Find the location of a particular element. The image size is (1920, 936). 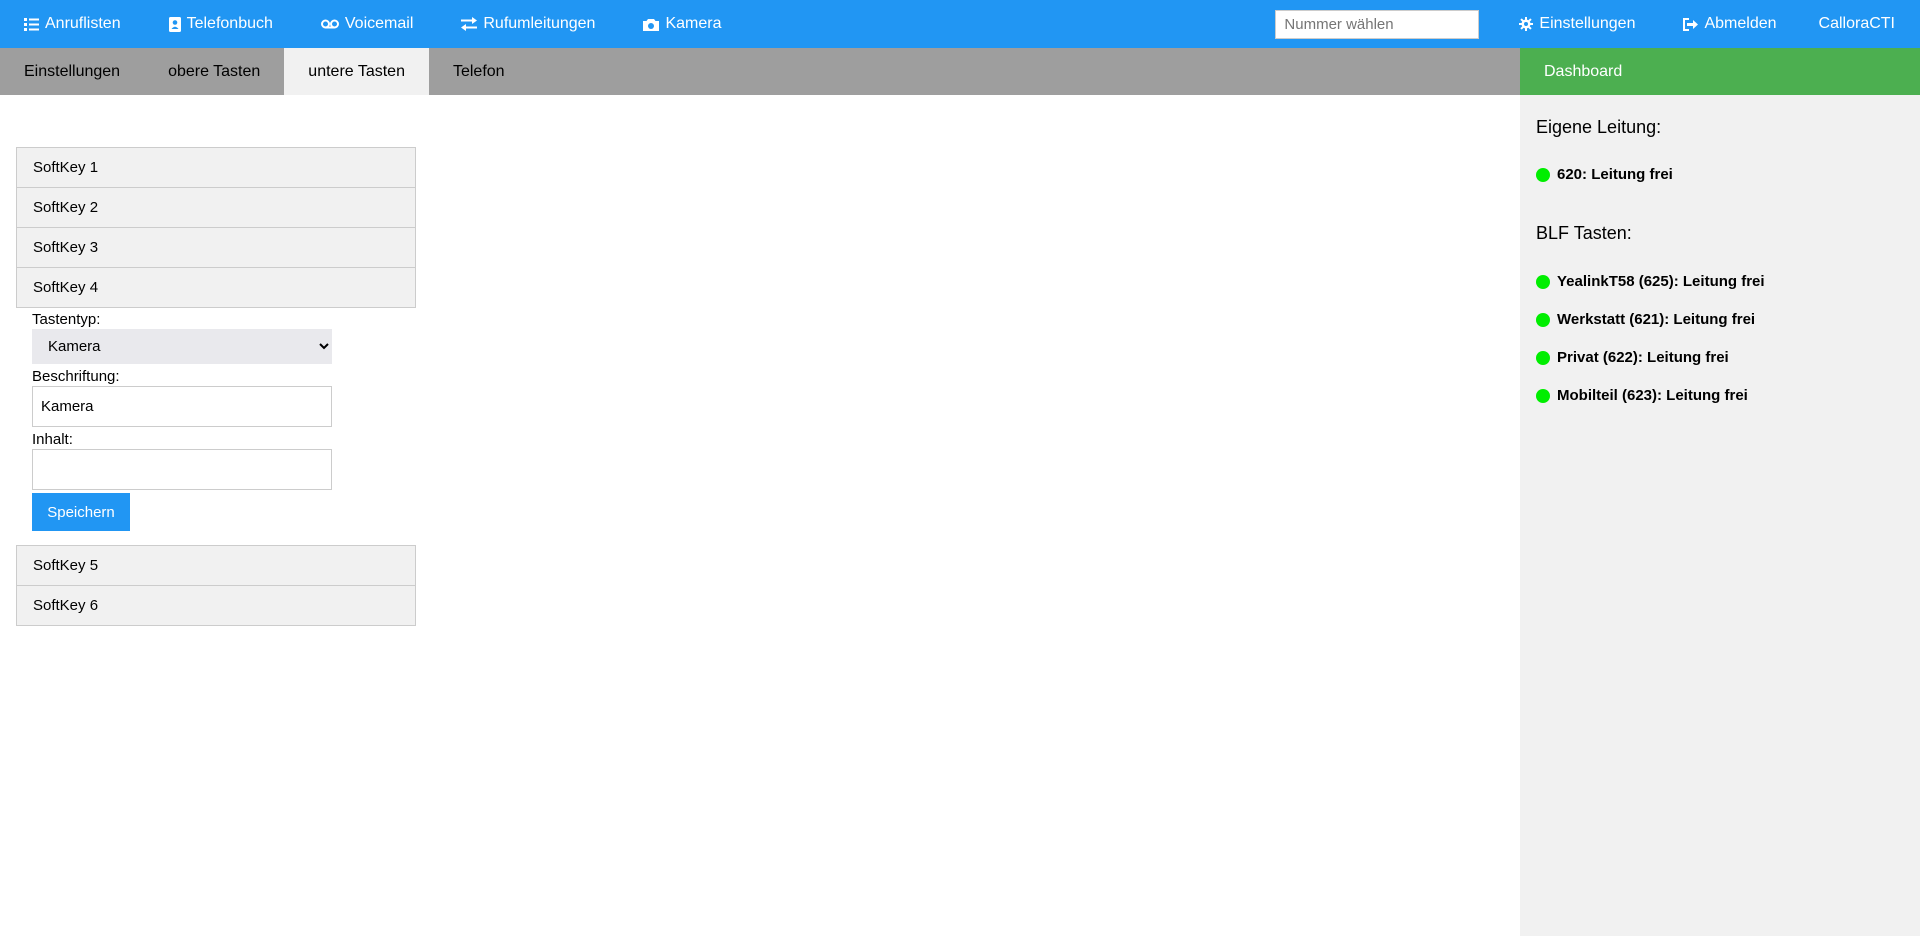

blf-line: Mobilteil (623): Leitung frei is located at coordinates (1728, 395).